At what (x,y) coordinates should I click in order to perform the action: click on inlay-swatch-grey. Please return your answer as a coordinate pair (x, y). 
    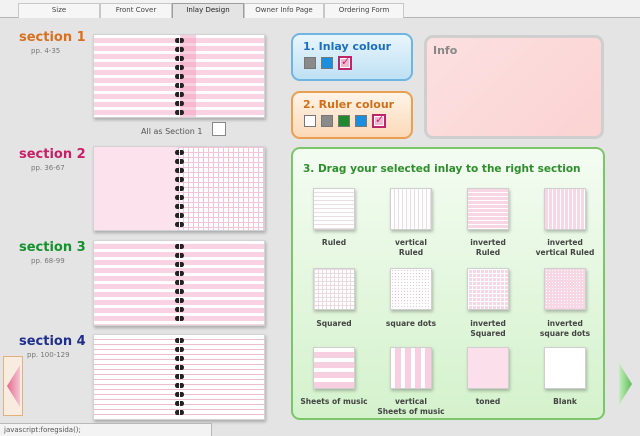
    Looking at the image, I should click on (310, 63).